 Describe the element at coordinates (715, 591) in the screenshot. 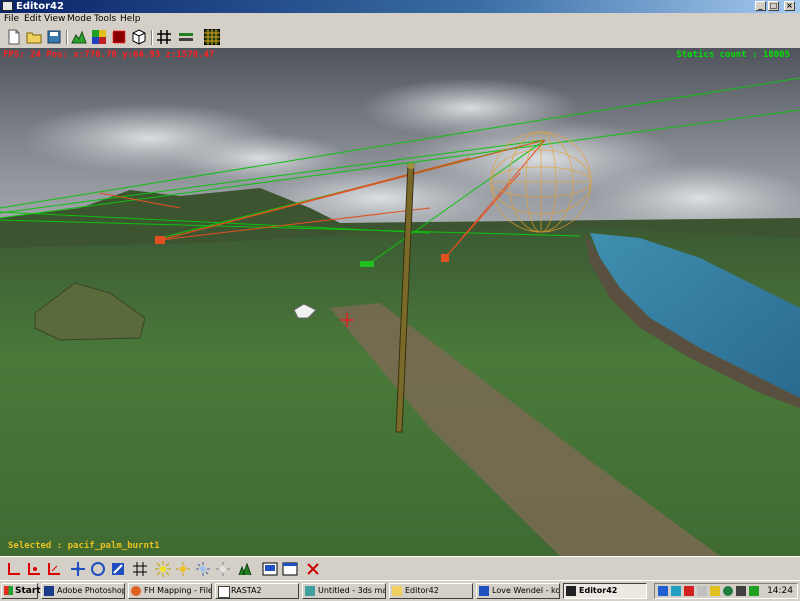

I see `messenger-tray-icon` at that location.